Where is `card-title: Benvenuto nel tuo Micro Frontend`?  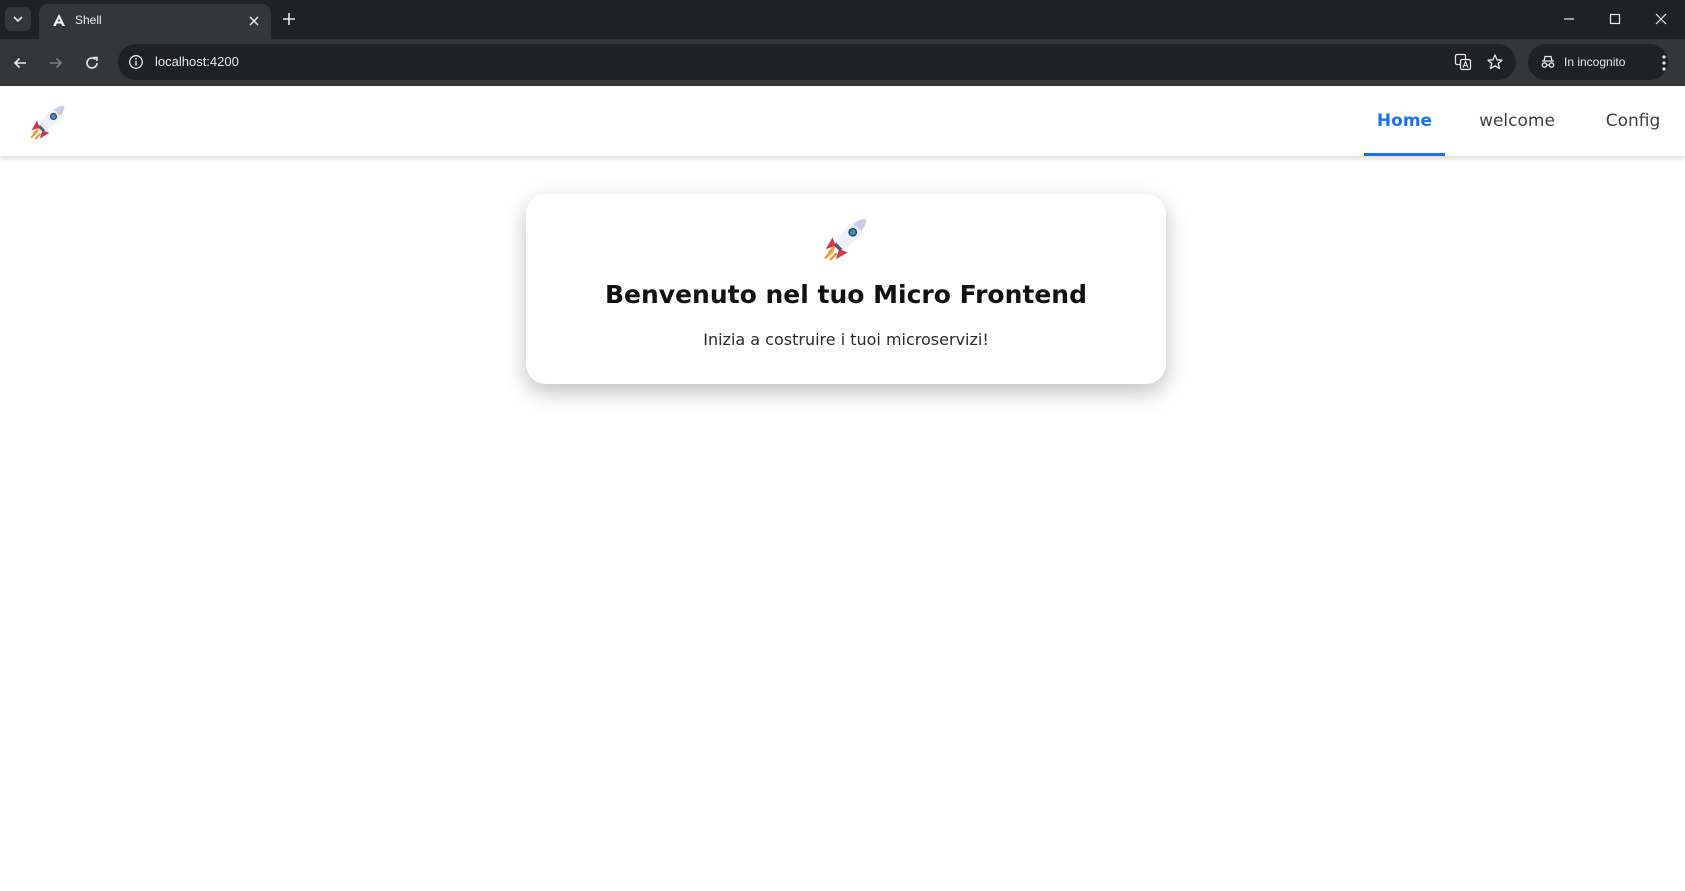 card-title: Benvenuto nel tuo Micro Frontend is located at coordinates (846, 294).